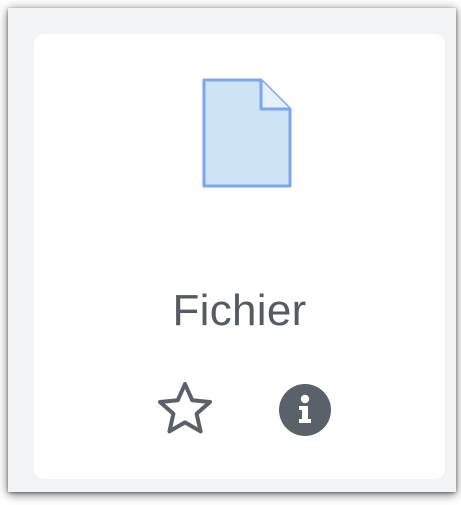  Describe the element at coordinates (305, 410) in the screenshot. I see `info-icon` at that location.